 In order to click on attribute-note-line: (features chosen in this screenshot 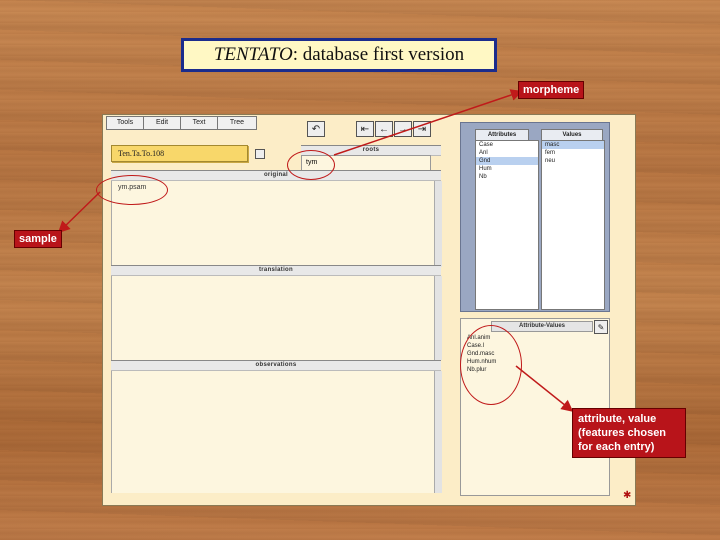, I will do `click(622, 433)`.